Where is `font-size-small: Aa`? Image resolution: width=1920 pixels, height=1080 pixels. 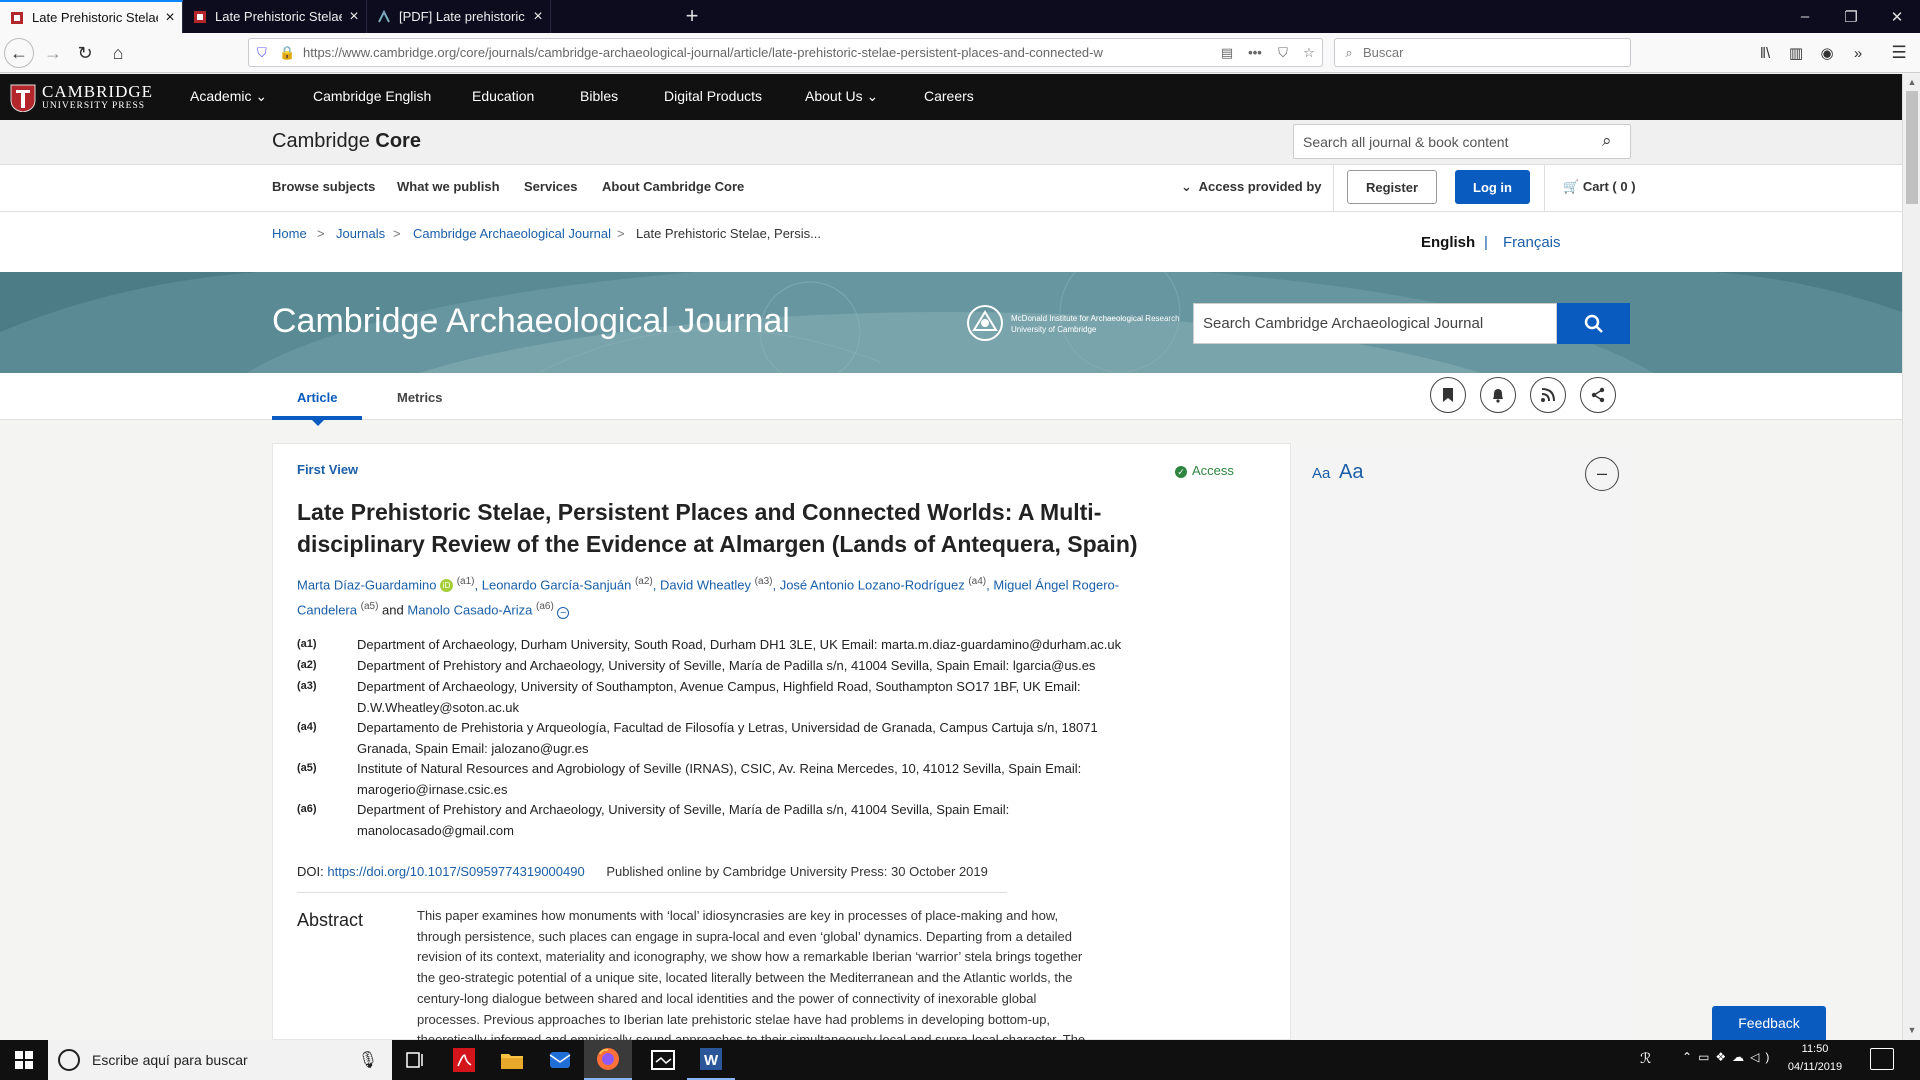
font-size-small: Aa is located at coordinates (1321, 473).